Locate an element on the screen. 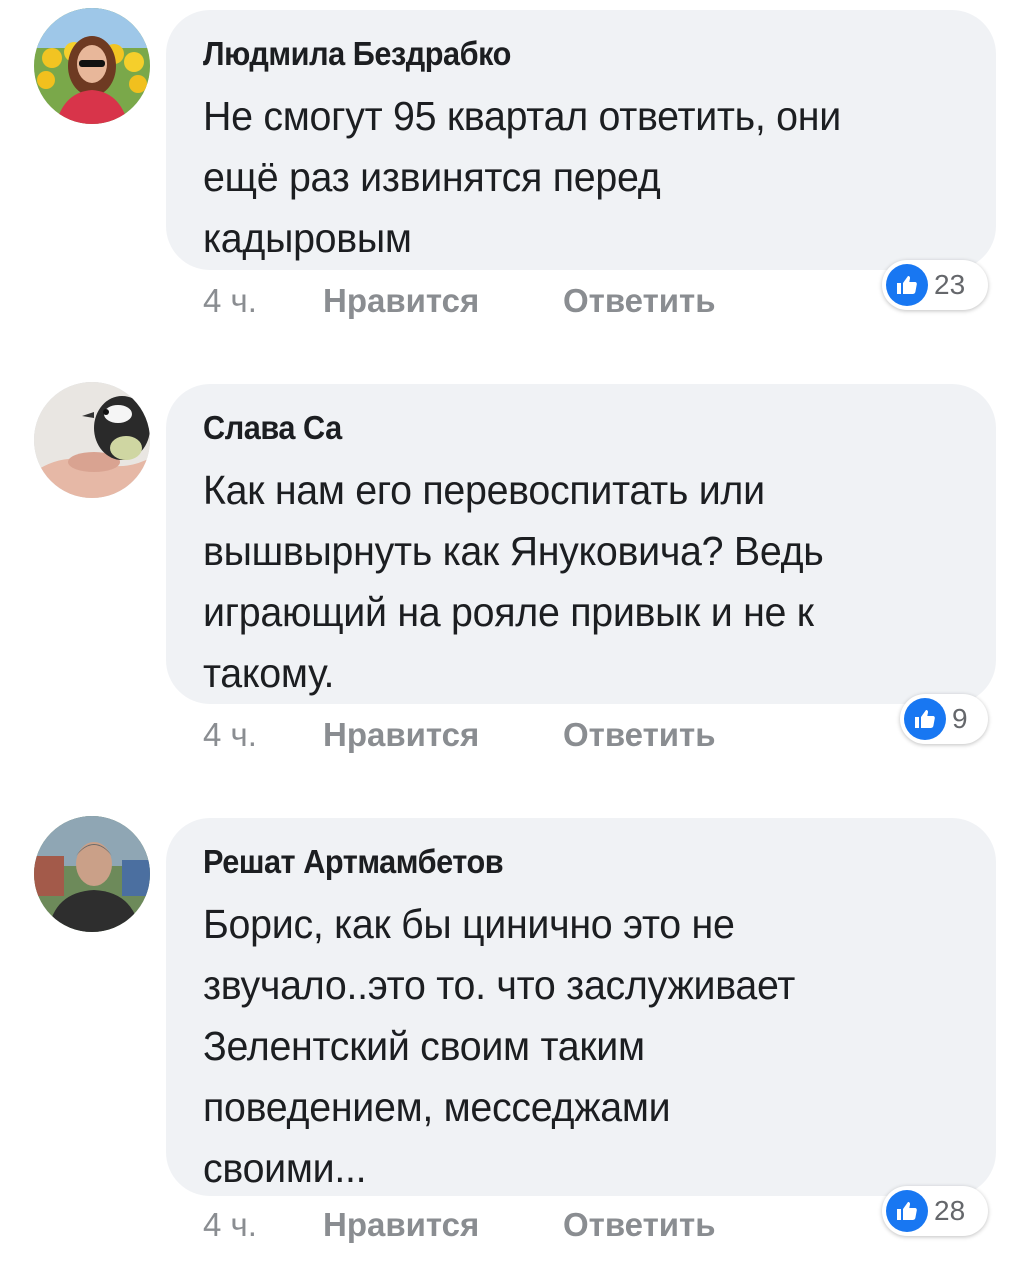  comment-text-line: поведением, месседжами is located at coordinates (437, 1107).